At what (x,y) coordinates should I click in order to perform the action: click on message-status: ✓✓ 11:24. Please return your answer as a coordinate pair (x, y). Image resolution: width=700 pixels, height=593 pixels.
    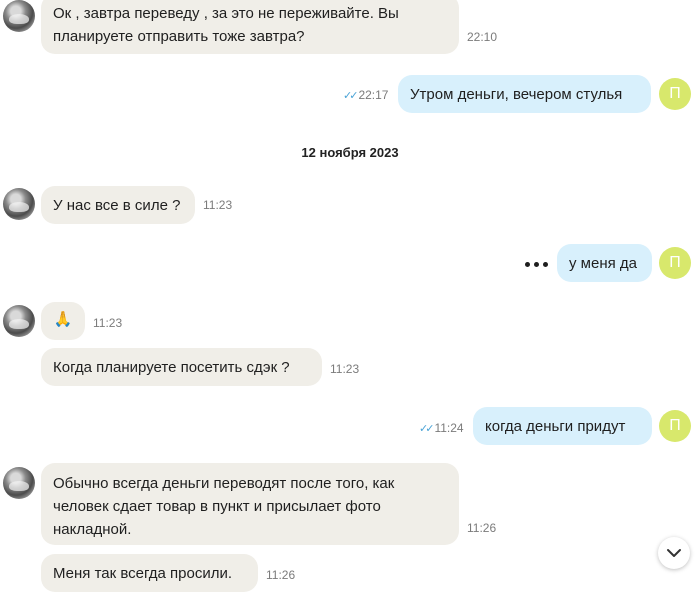
    Looking at the image, I should click on (441, 428).